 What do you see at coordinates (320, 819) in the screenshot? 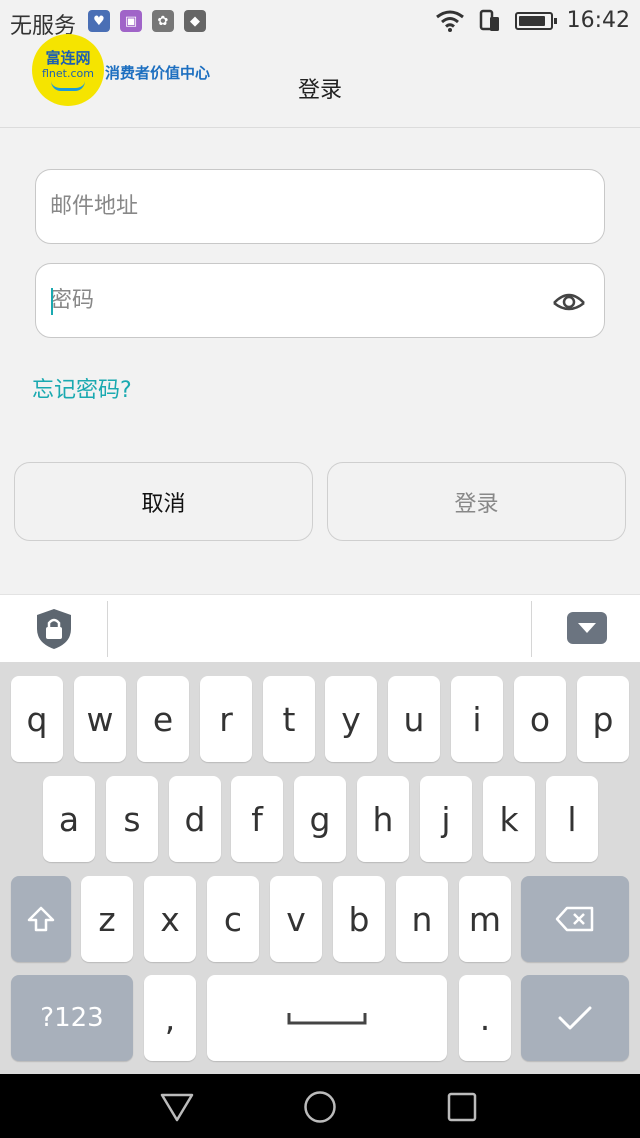
I see `key-g: g` at bounding box center [320, 819].